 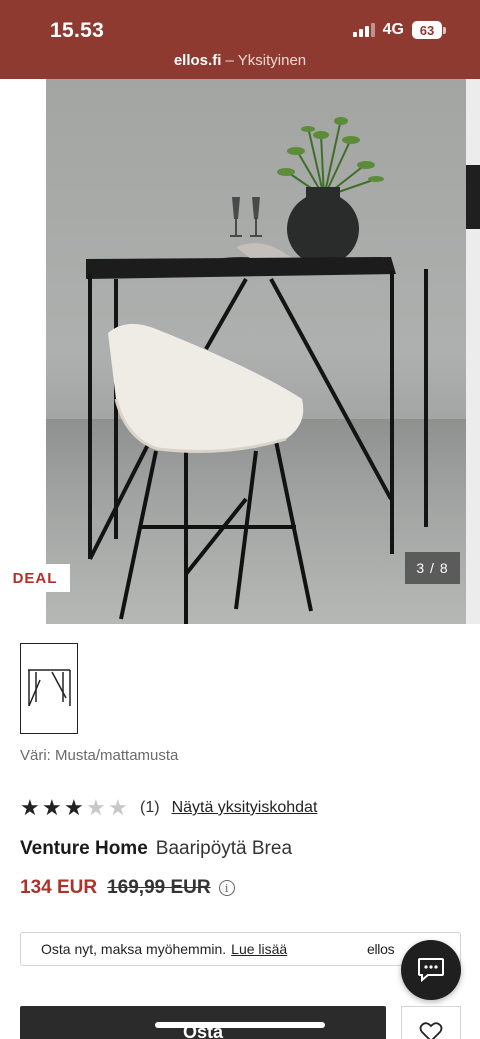 I want to click on battery-icon: 63, so click(x=429, y=30).